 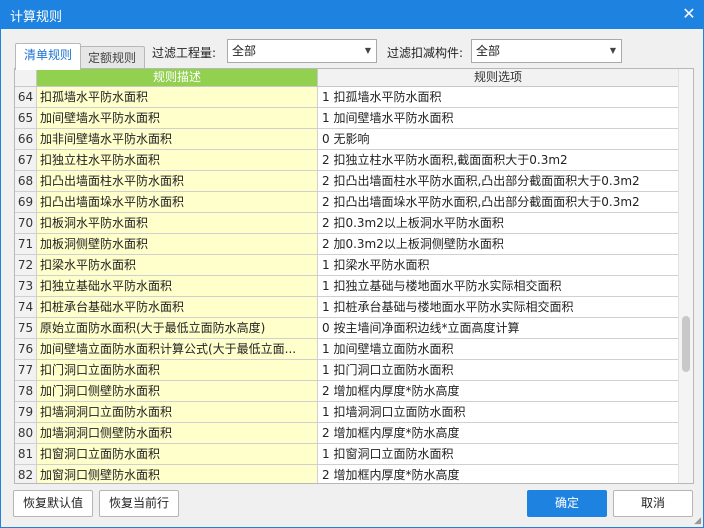 What do you see at coordinates (498, 349) in the screenshot?
I see `rule-option-cell: 1 加间壁墙立面防水面积` at bounding box center [498, 349].